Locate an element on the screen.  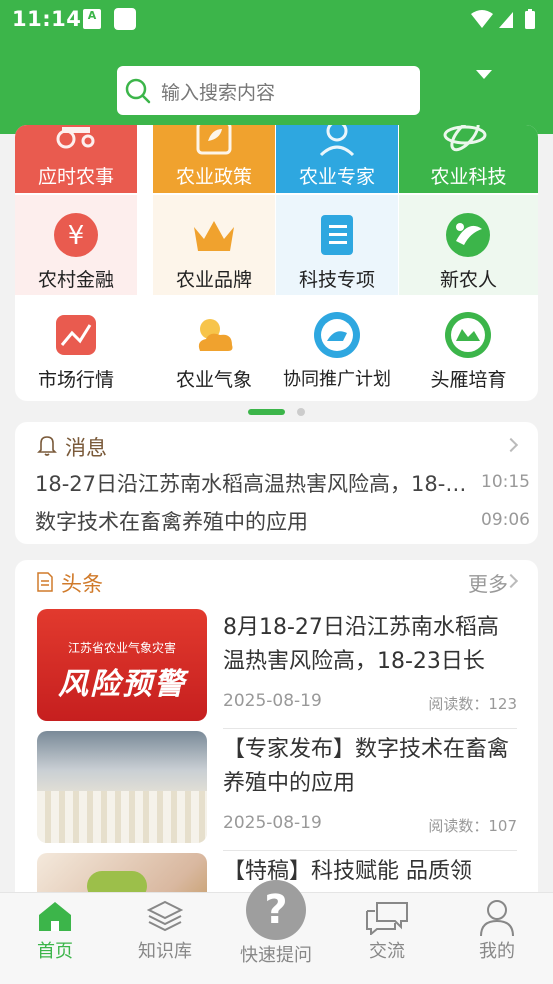
nav-label: 知识库 is located at coordinates (165, 951).